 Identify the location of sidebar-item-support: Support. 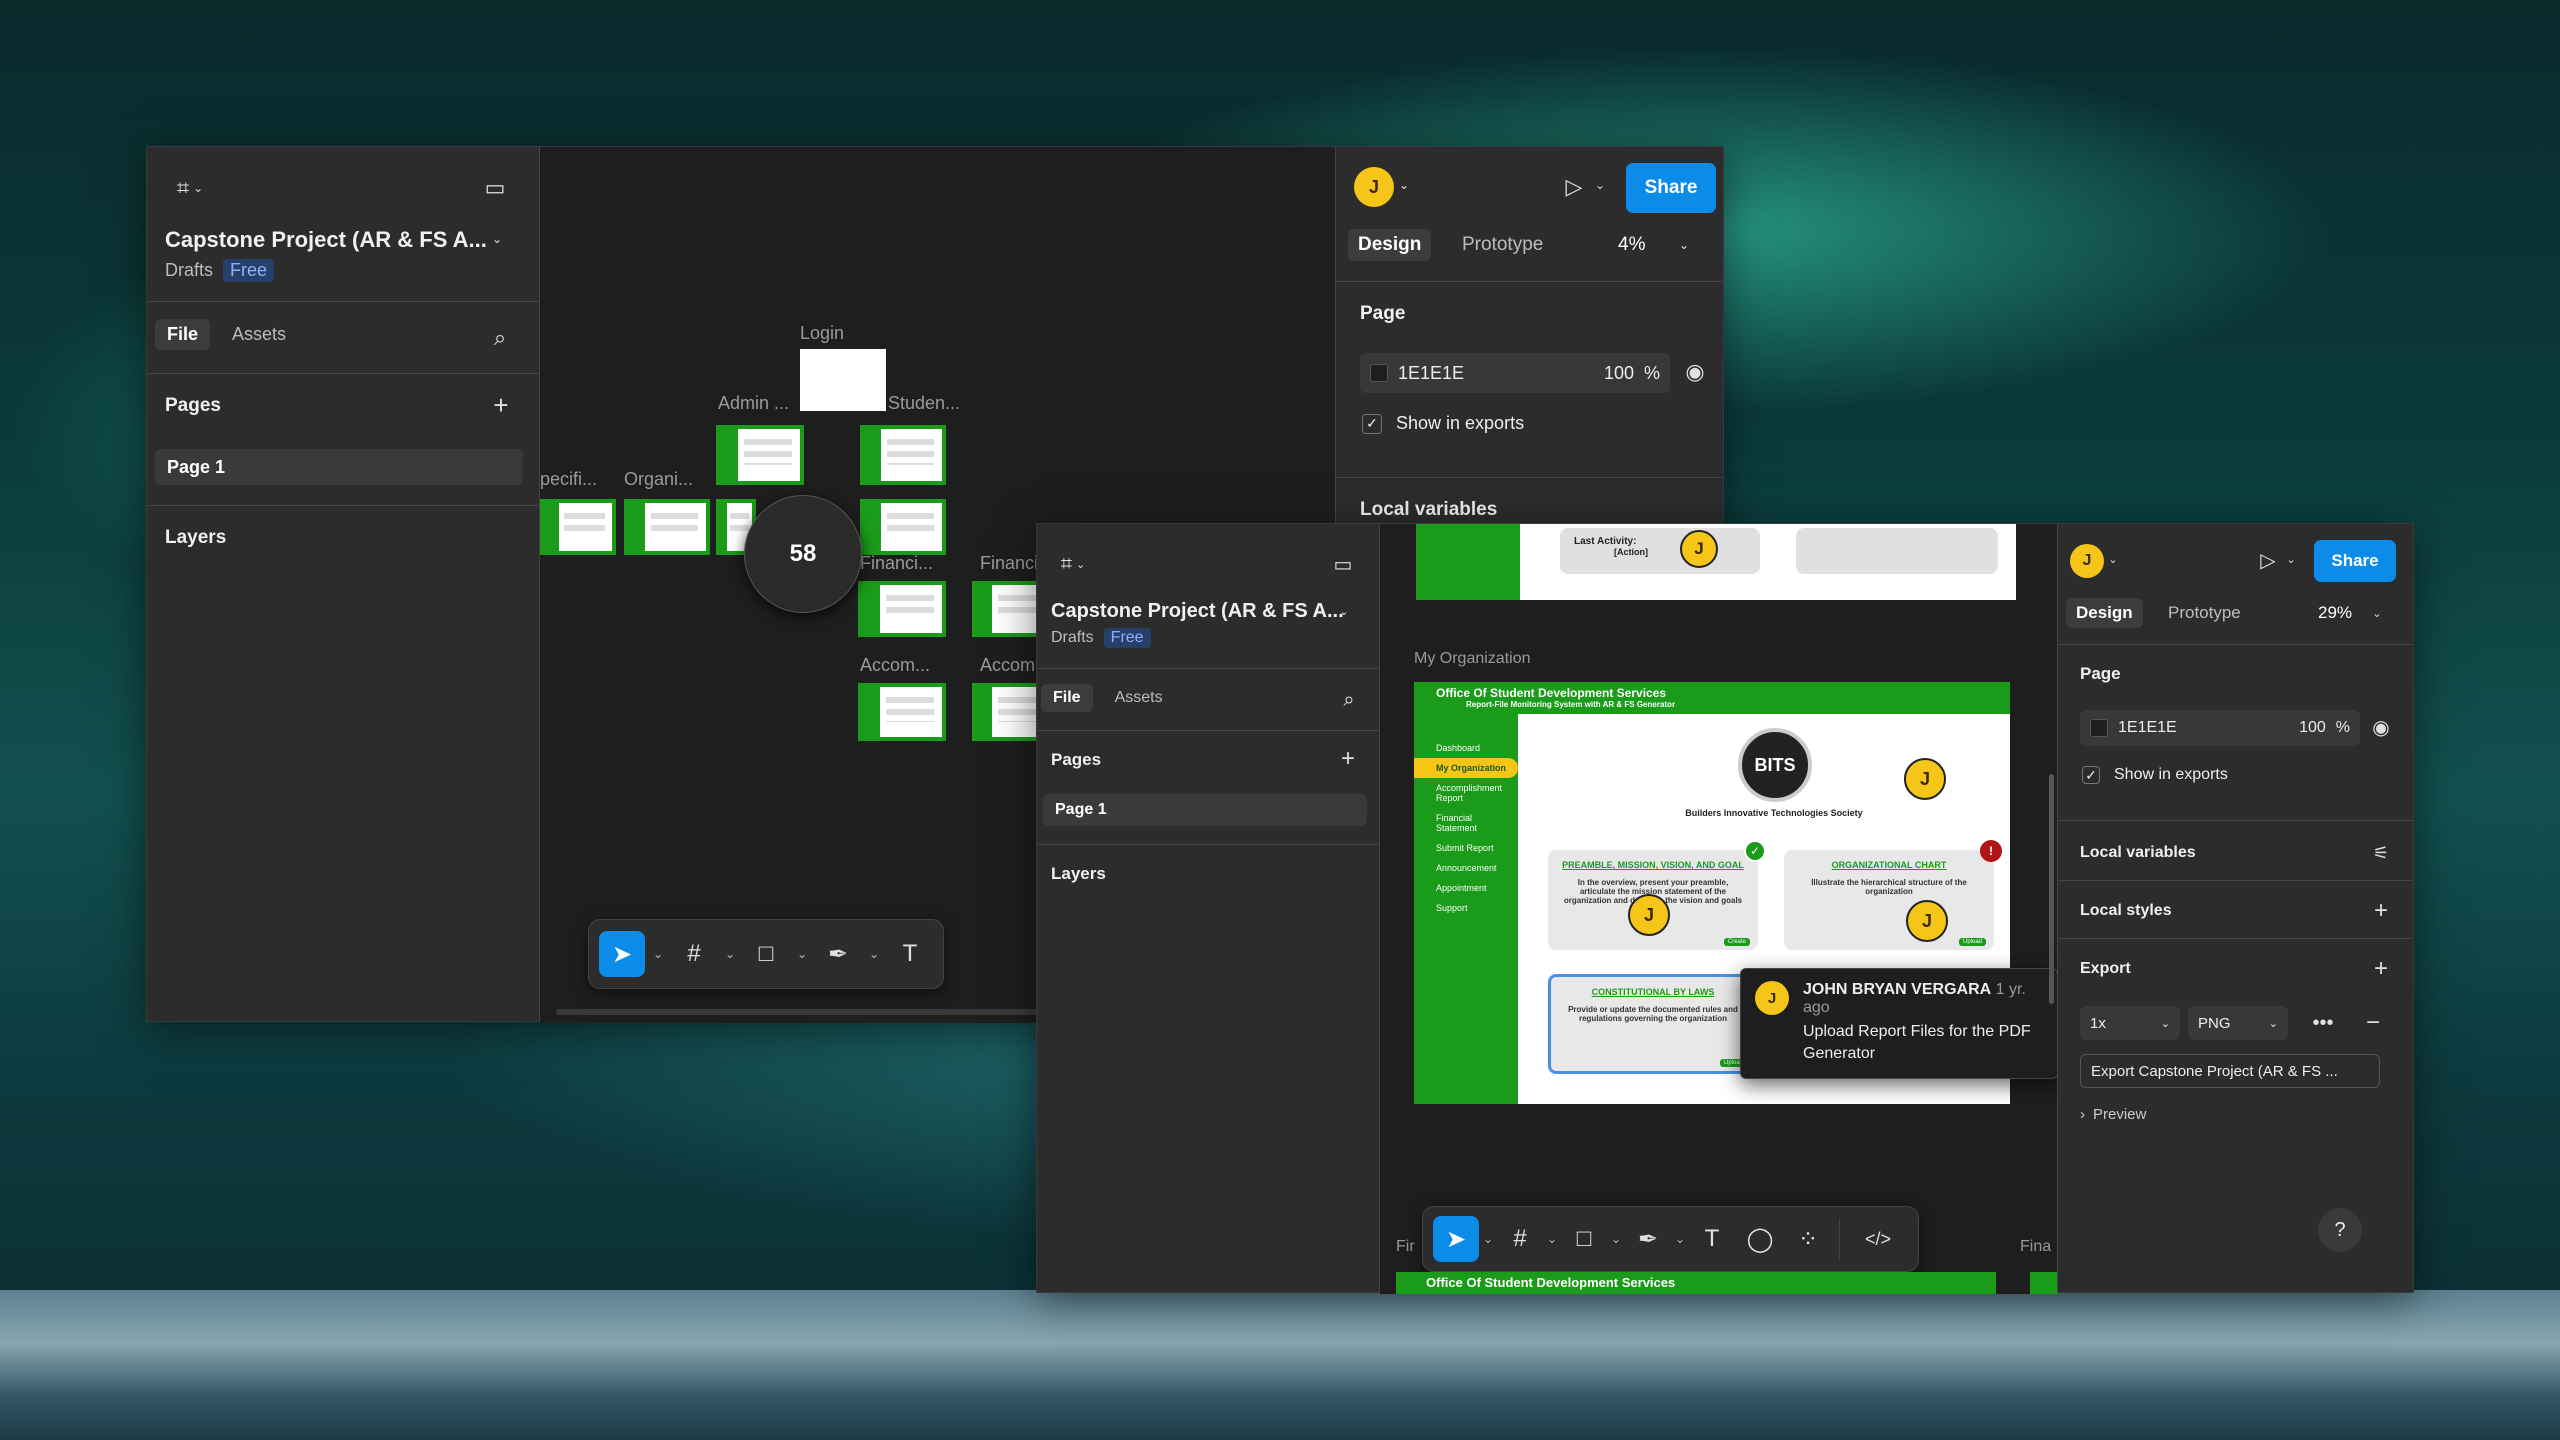
(1466, 908).